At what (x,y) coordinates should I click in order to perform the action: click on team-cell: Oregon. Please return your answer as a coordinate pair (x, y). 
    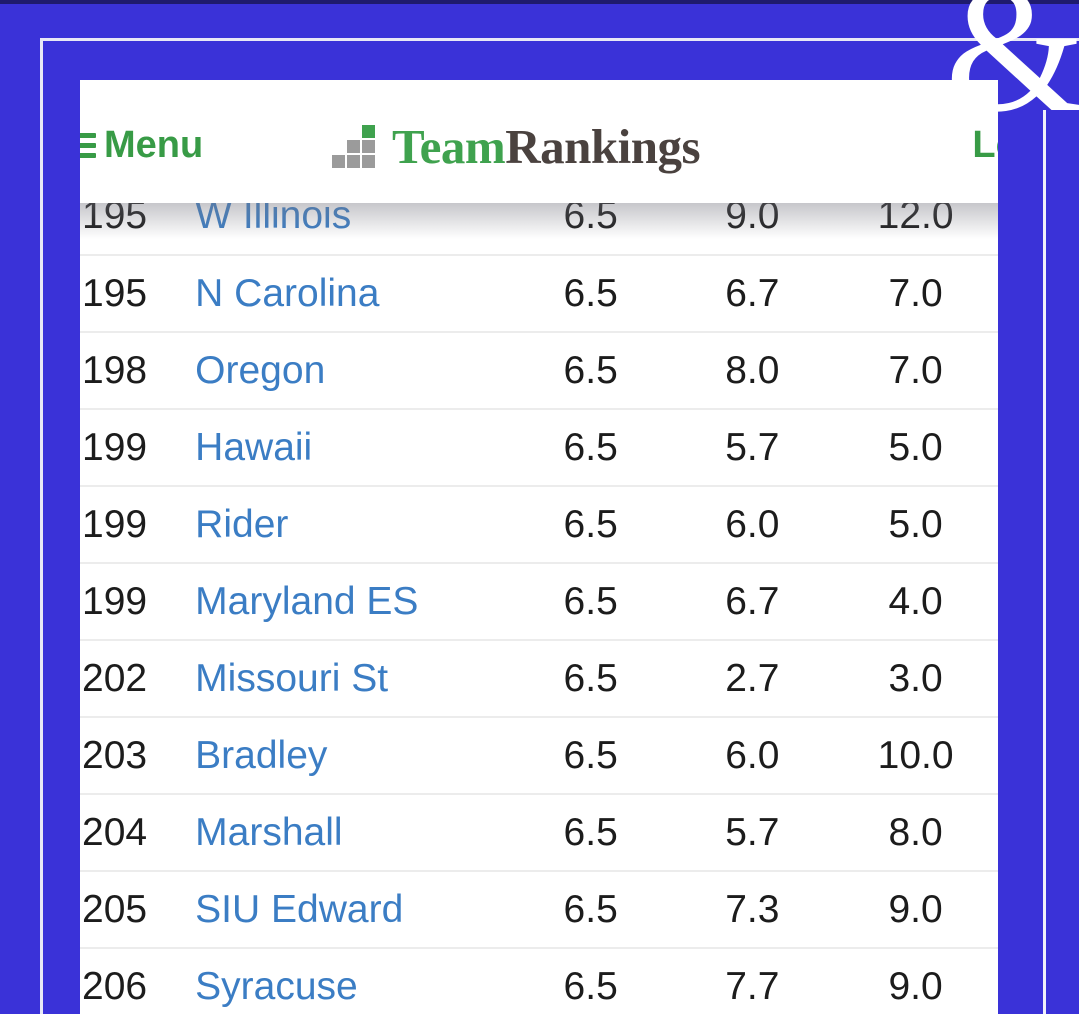
    Looking at the image, I should click on (352, 371).